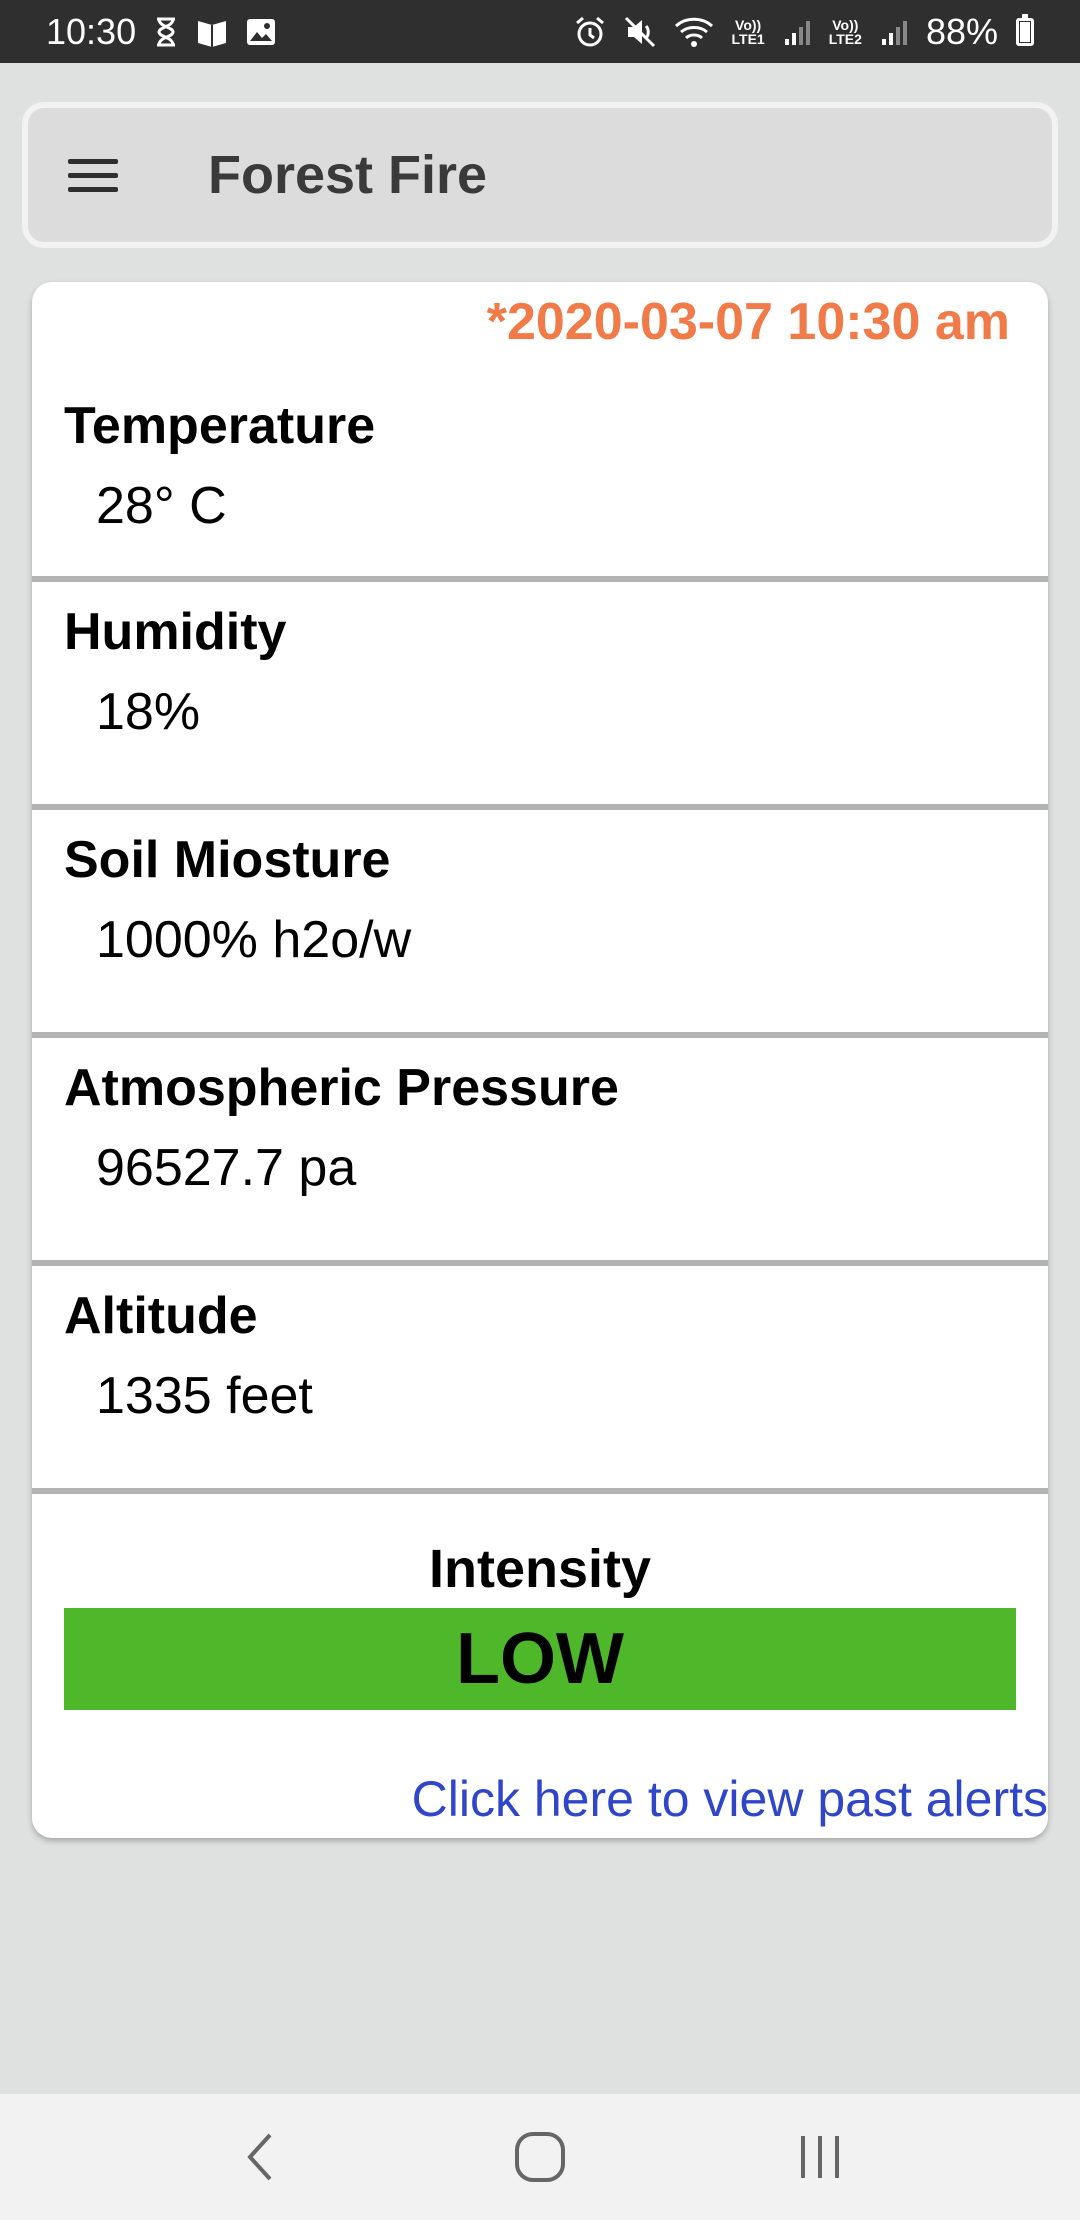 The height and width of the screenshot is (2220, 1080). Describe the element at coordinates (91, 31) in the screenshot. I see `clock: 10:30` at that location.